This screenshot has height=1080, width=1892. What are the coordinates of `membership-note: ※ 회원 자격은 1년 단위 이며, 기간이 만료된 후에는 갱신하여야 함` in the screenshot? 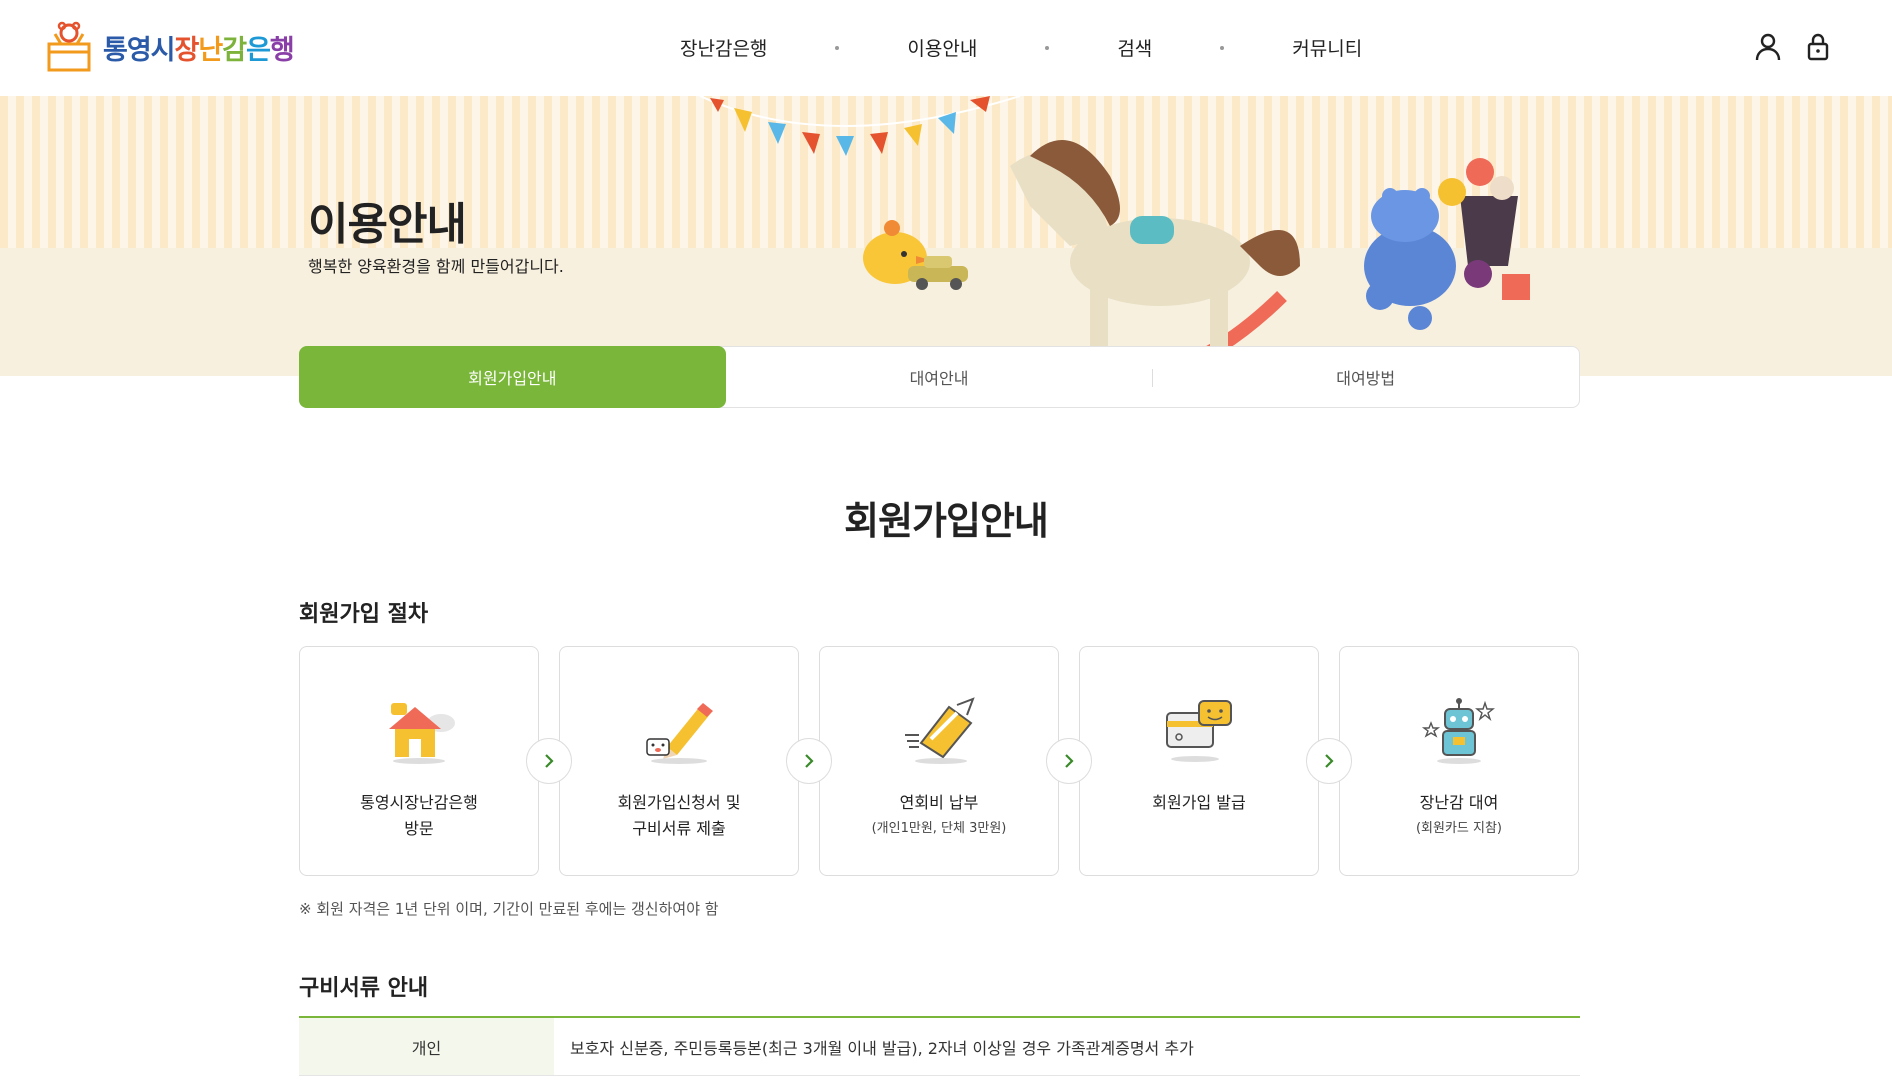 It's located at (509, 909).